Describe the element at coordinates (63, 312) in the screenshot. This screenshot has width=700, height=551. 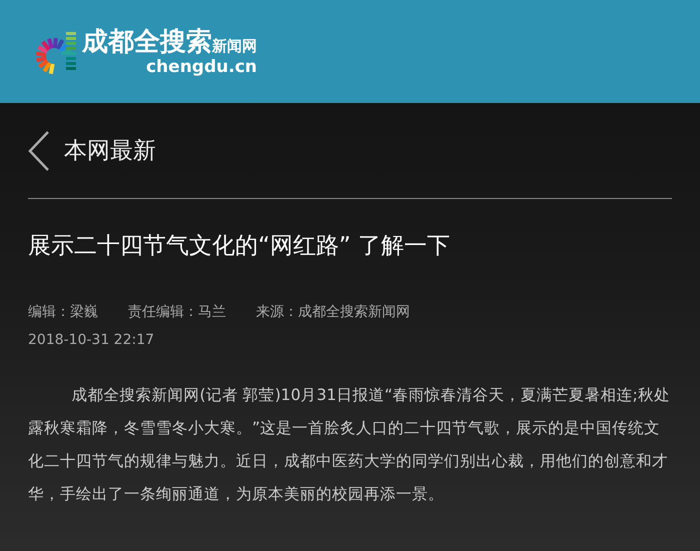
I see `meta-text: 编辑：梁巍` at that location.